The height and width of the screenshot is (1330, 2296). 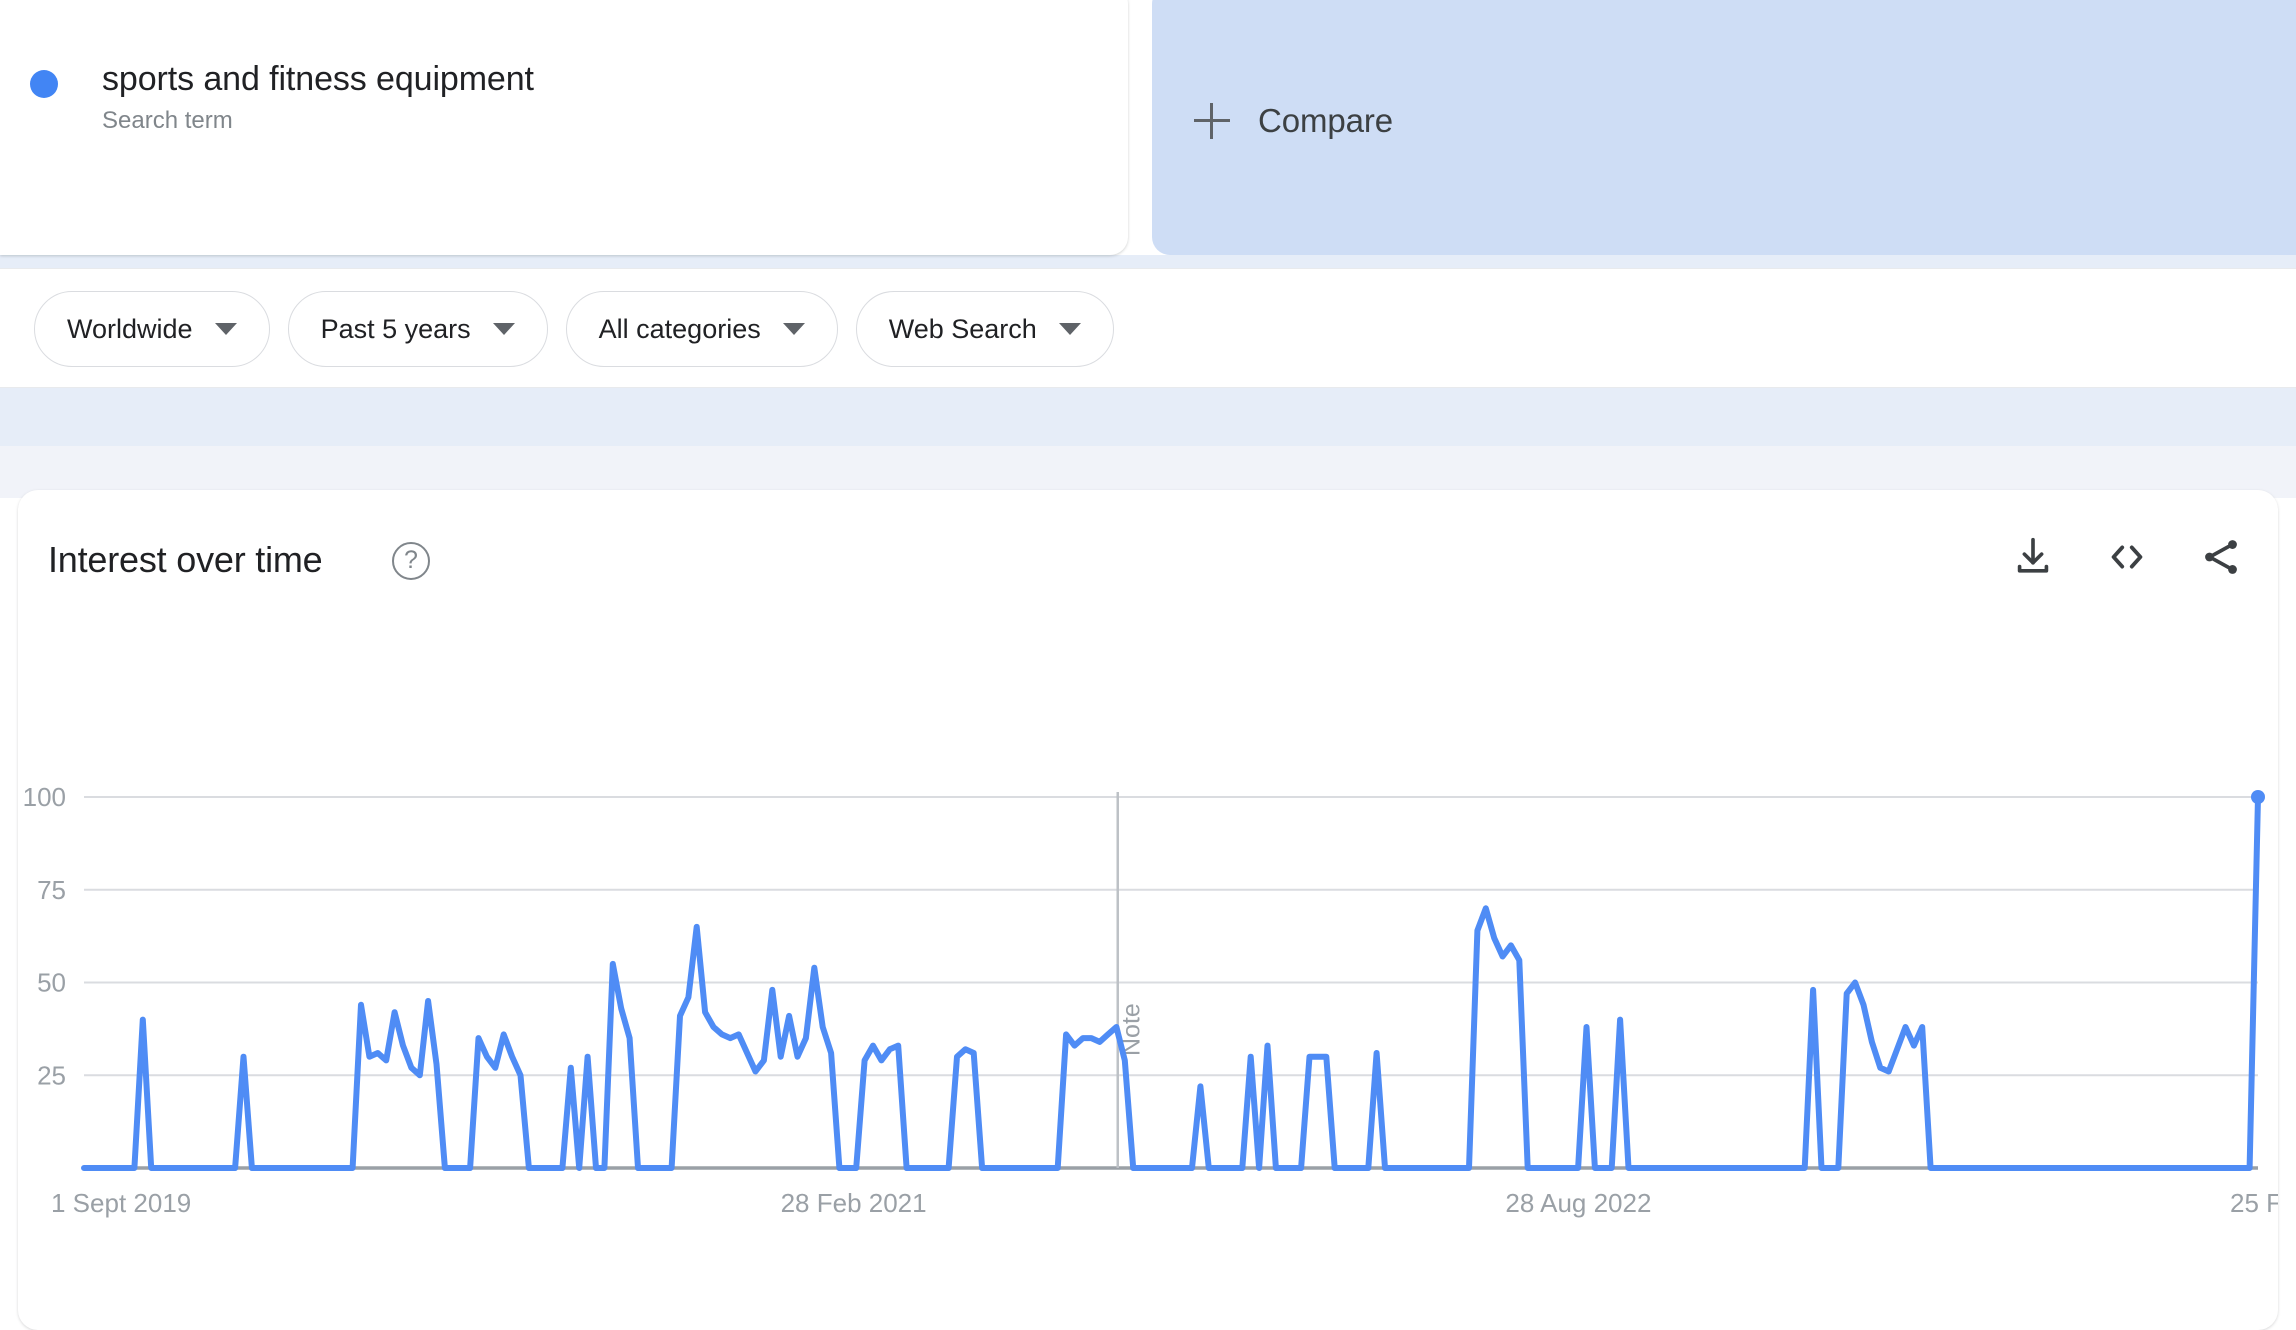 I want to click on y-axis-tick-label: 25, so click(x=51, y=1075).